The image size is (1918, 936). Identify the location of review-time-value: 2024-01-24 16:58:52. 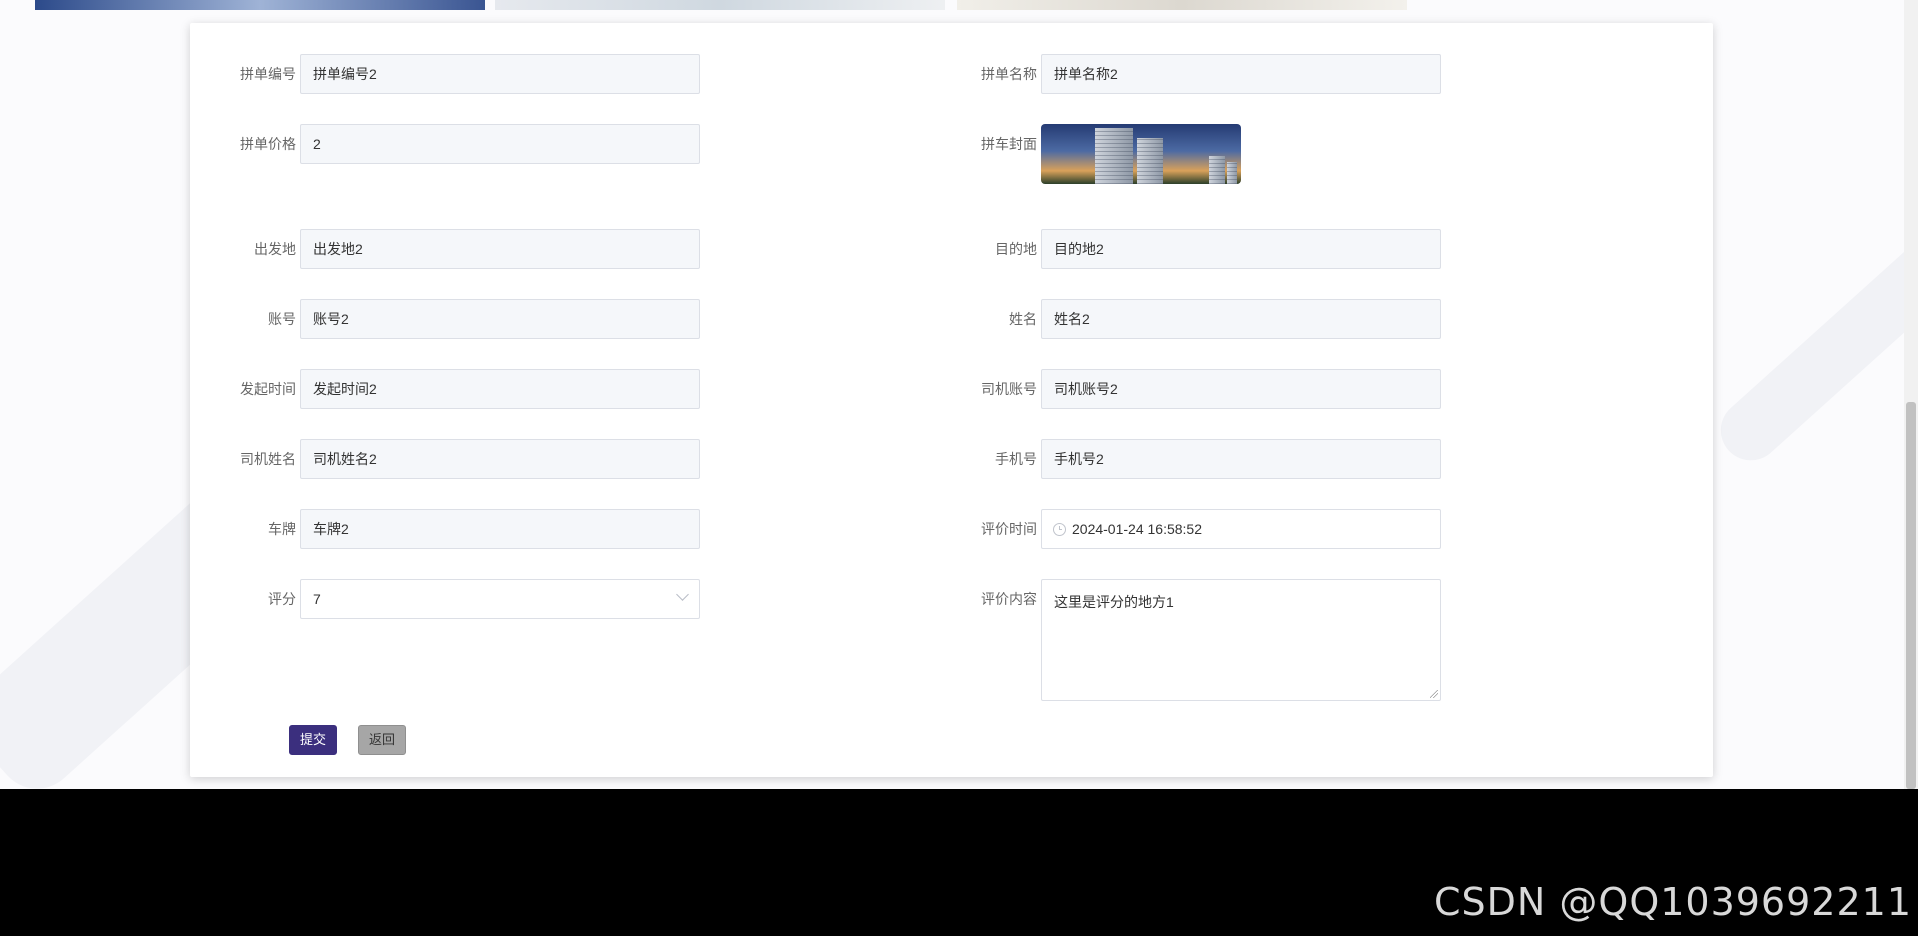
(1137, 529).